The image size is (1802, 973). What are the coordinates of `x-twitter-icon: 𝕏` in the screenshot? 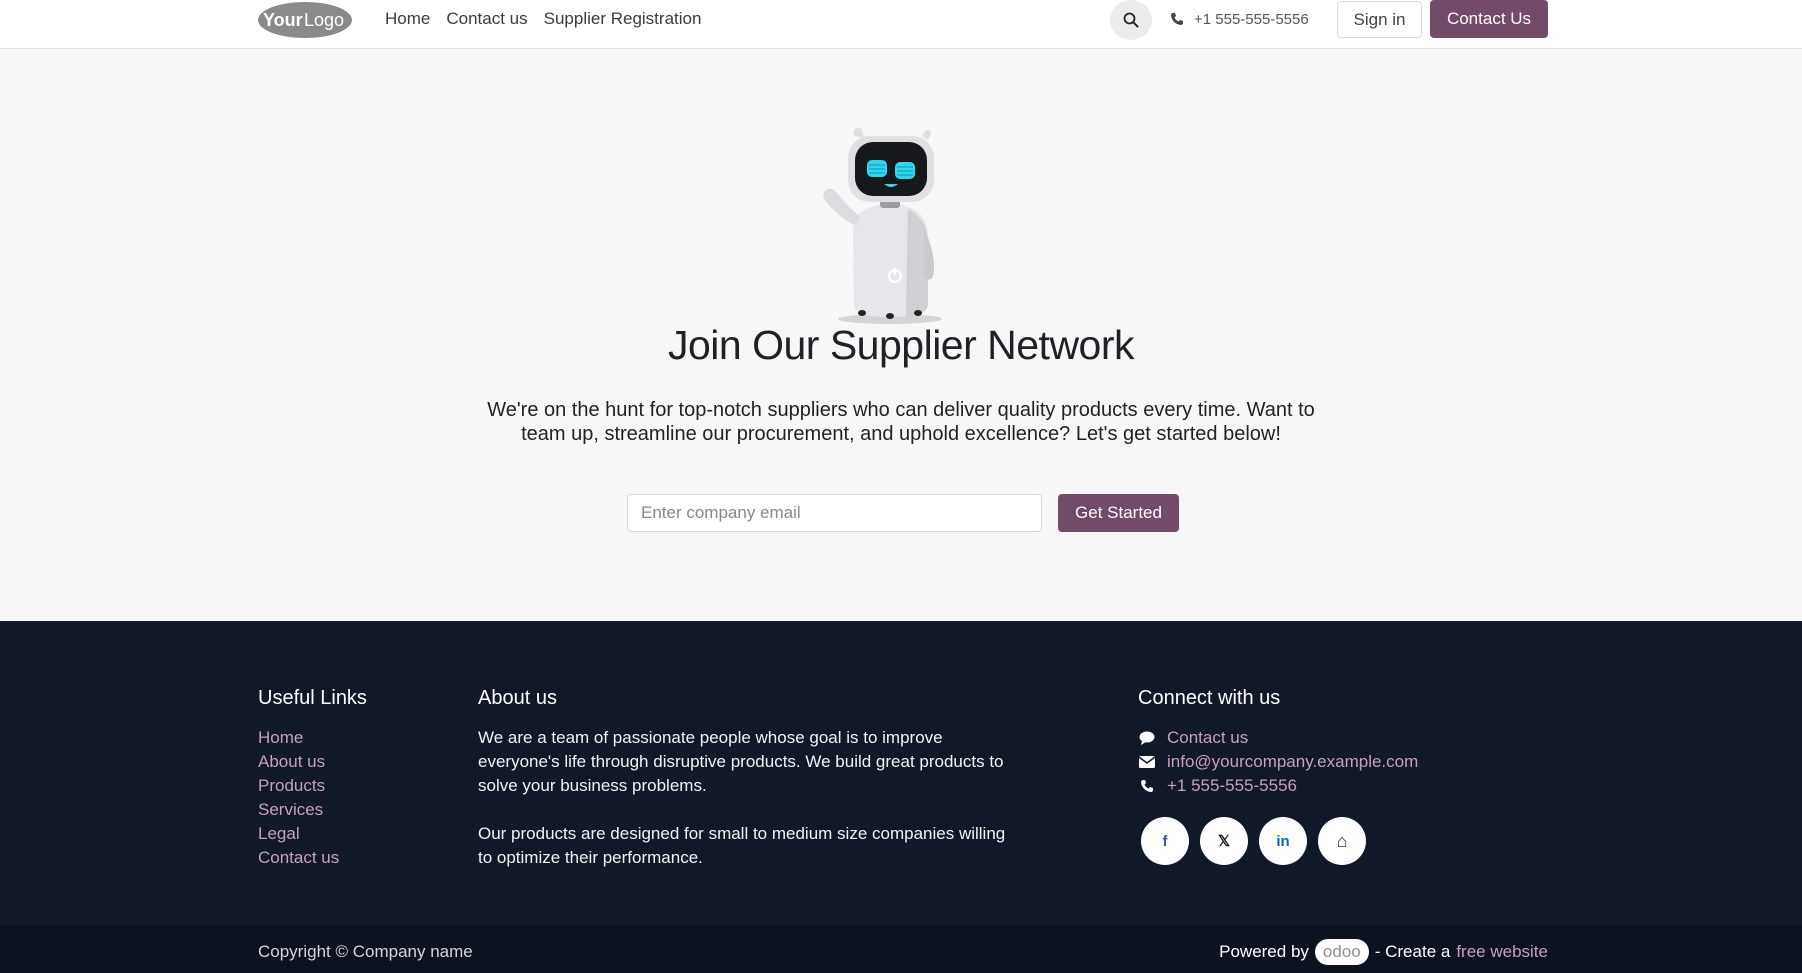 It's located at (1224, 841).